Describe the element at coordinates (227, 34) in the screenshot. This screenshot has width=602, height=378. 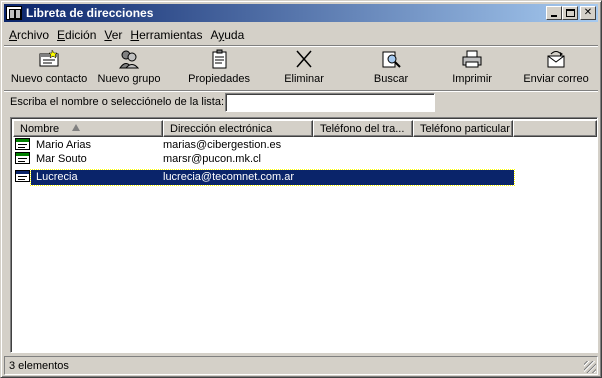
I see `menu-ayuda: Ayuda` at that location.